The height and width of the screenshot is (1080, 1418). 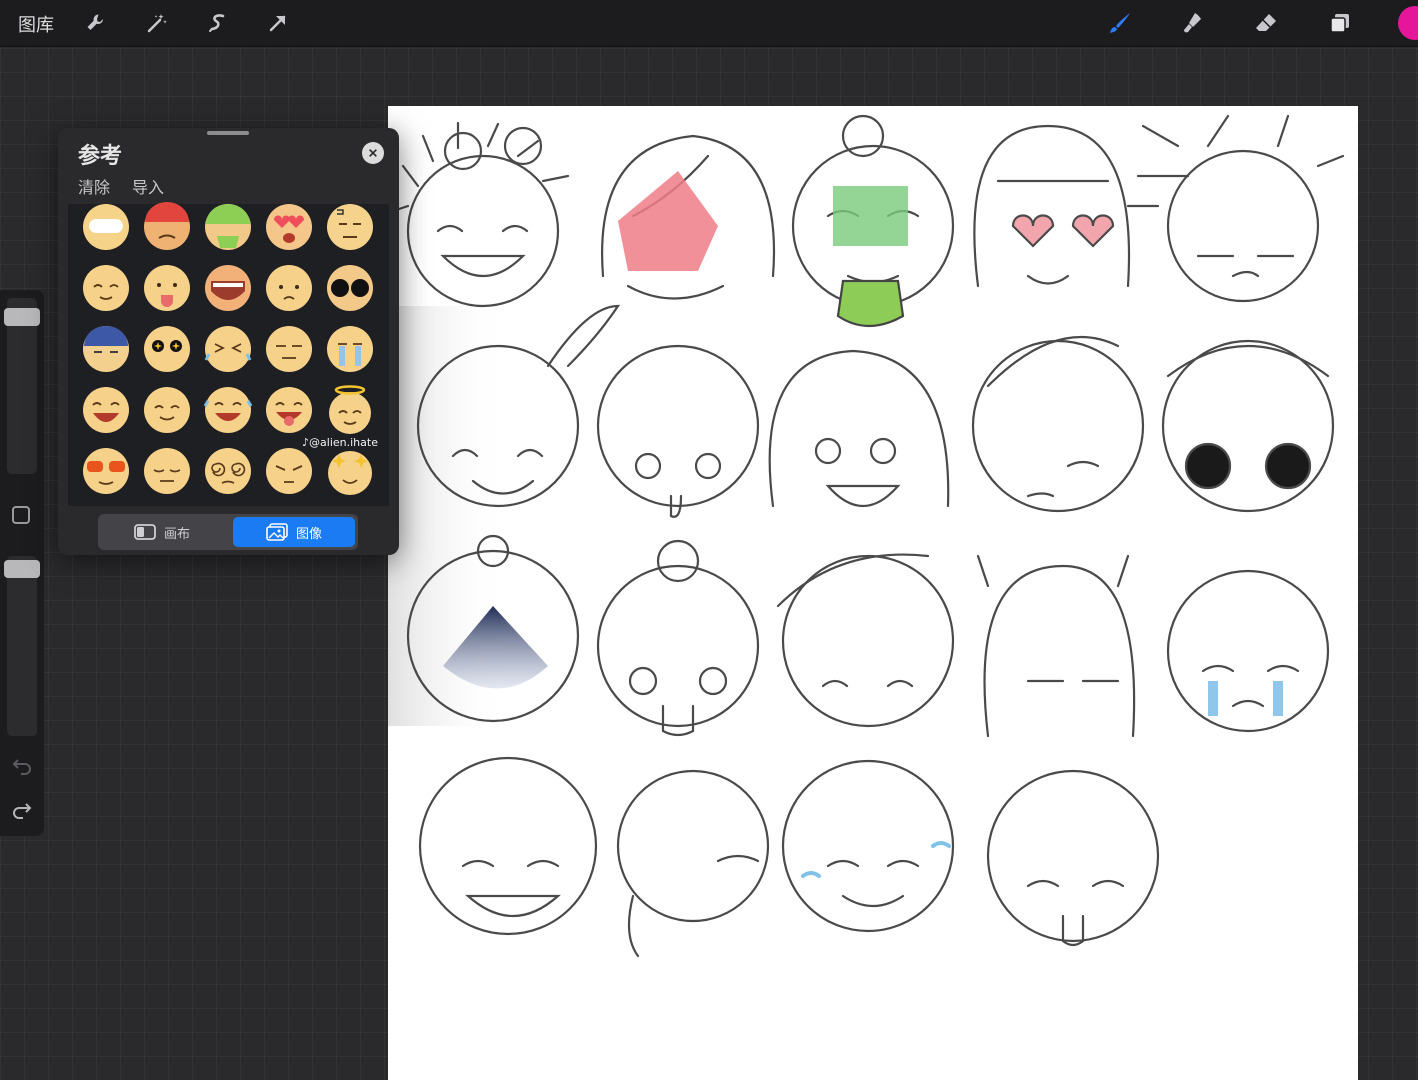 I want to click on emoji-confused-scribble, so click(x=350, y=227).